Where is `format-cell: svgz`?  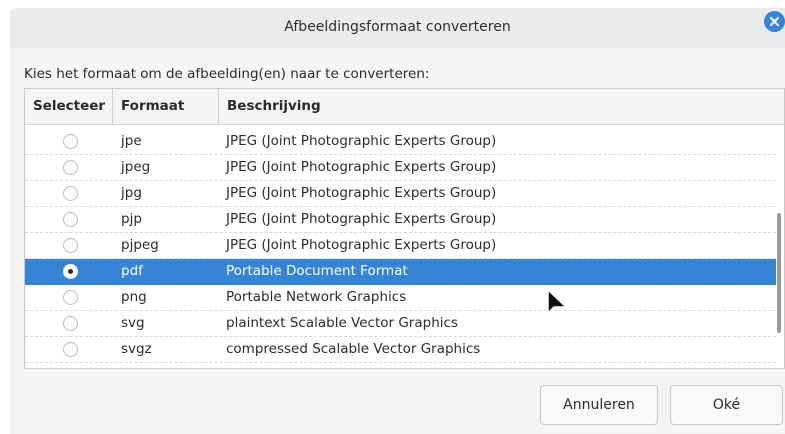 format-cell: svgz is located at coordinates (136, 349).